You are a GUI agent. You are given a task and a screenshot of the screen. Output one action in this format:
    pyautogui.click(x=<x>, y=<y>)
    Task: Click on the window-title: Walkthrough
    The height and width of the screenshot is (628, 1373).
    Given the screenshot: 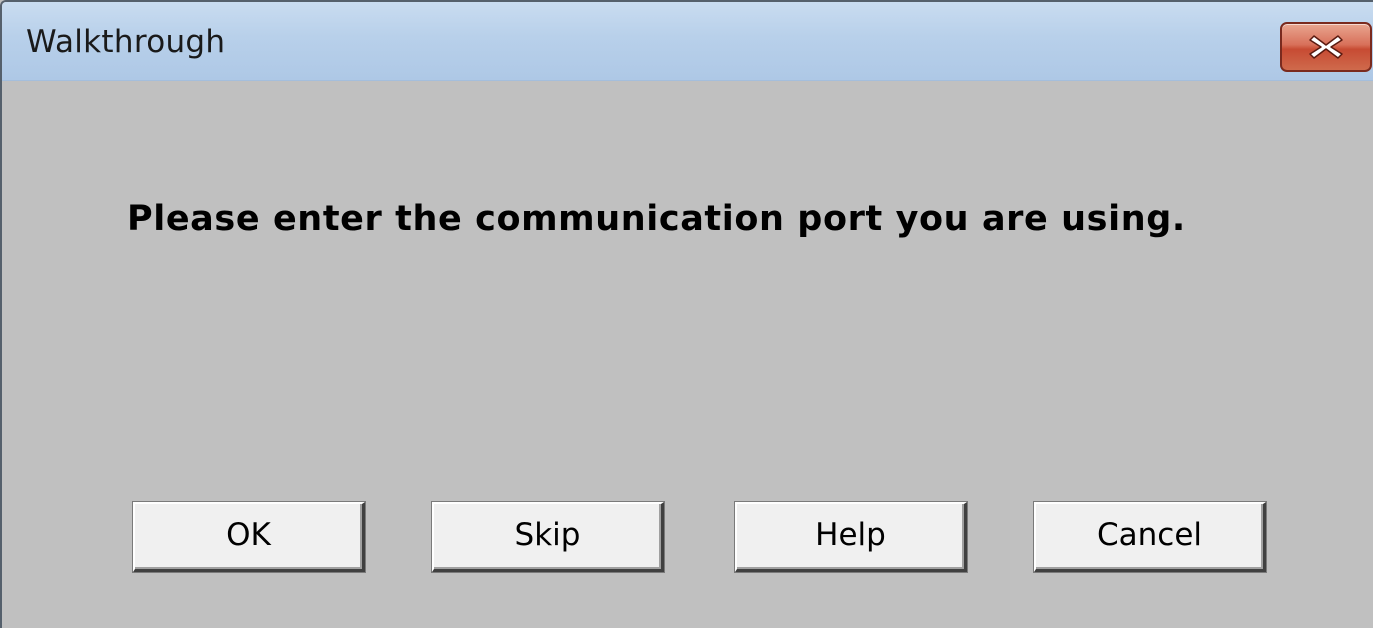 What is the action you would take?
    pyautogui.click(x=126, y=42)
    